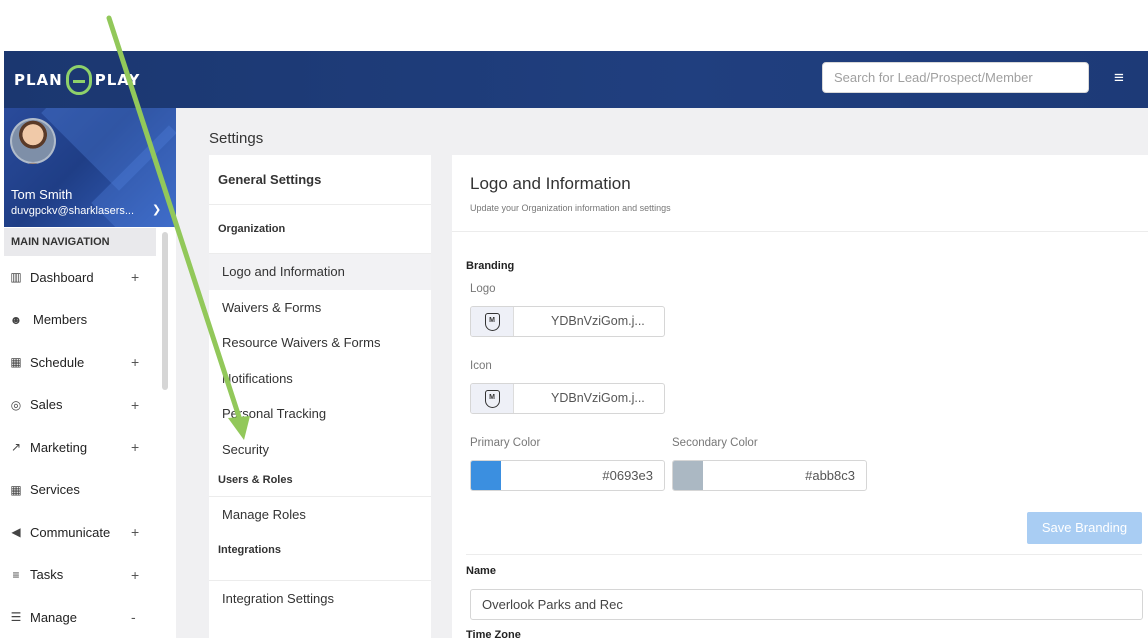 This screenshot has height=638, width=1148. What do you see at coordinates (806, 604) in the screenshot?
I see `organization-name-input: Overlook Parks and Rec` at bounding box center [806, 604].